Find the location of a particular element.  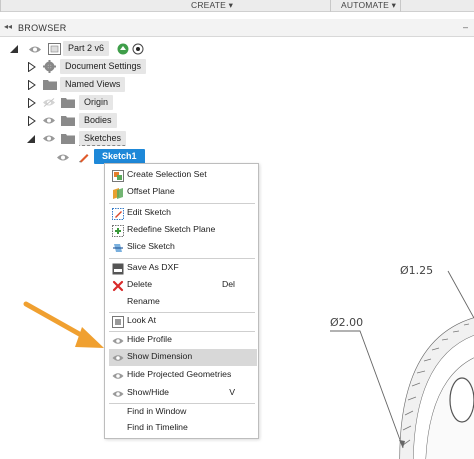

menu-item-hide-profile: Hide Profile is located at coordinates (183, 340).